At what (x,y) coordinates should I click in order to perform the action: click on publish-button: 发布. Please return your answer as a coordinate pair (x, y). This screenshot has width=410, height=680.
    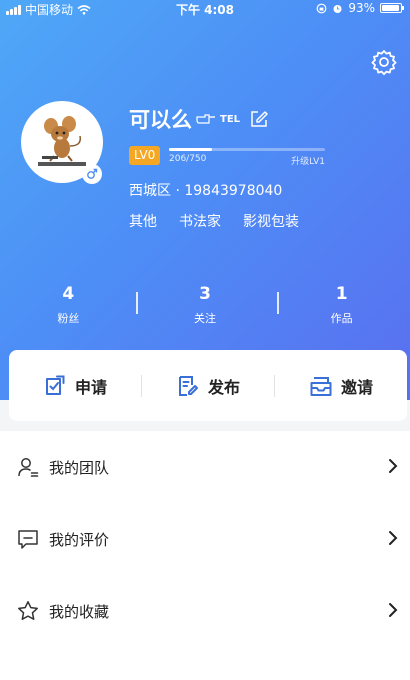
    Looking at the image, I should click on (208, 386).